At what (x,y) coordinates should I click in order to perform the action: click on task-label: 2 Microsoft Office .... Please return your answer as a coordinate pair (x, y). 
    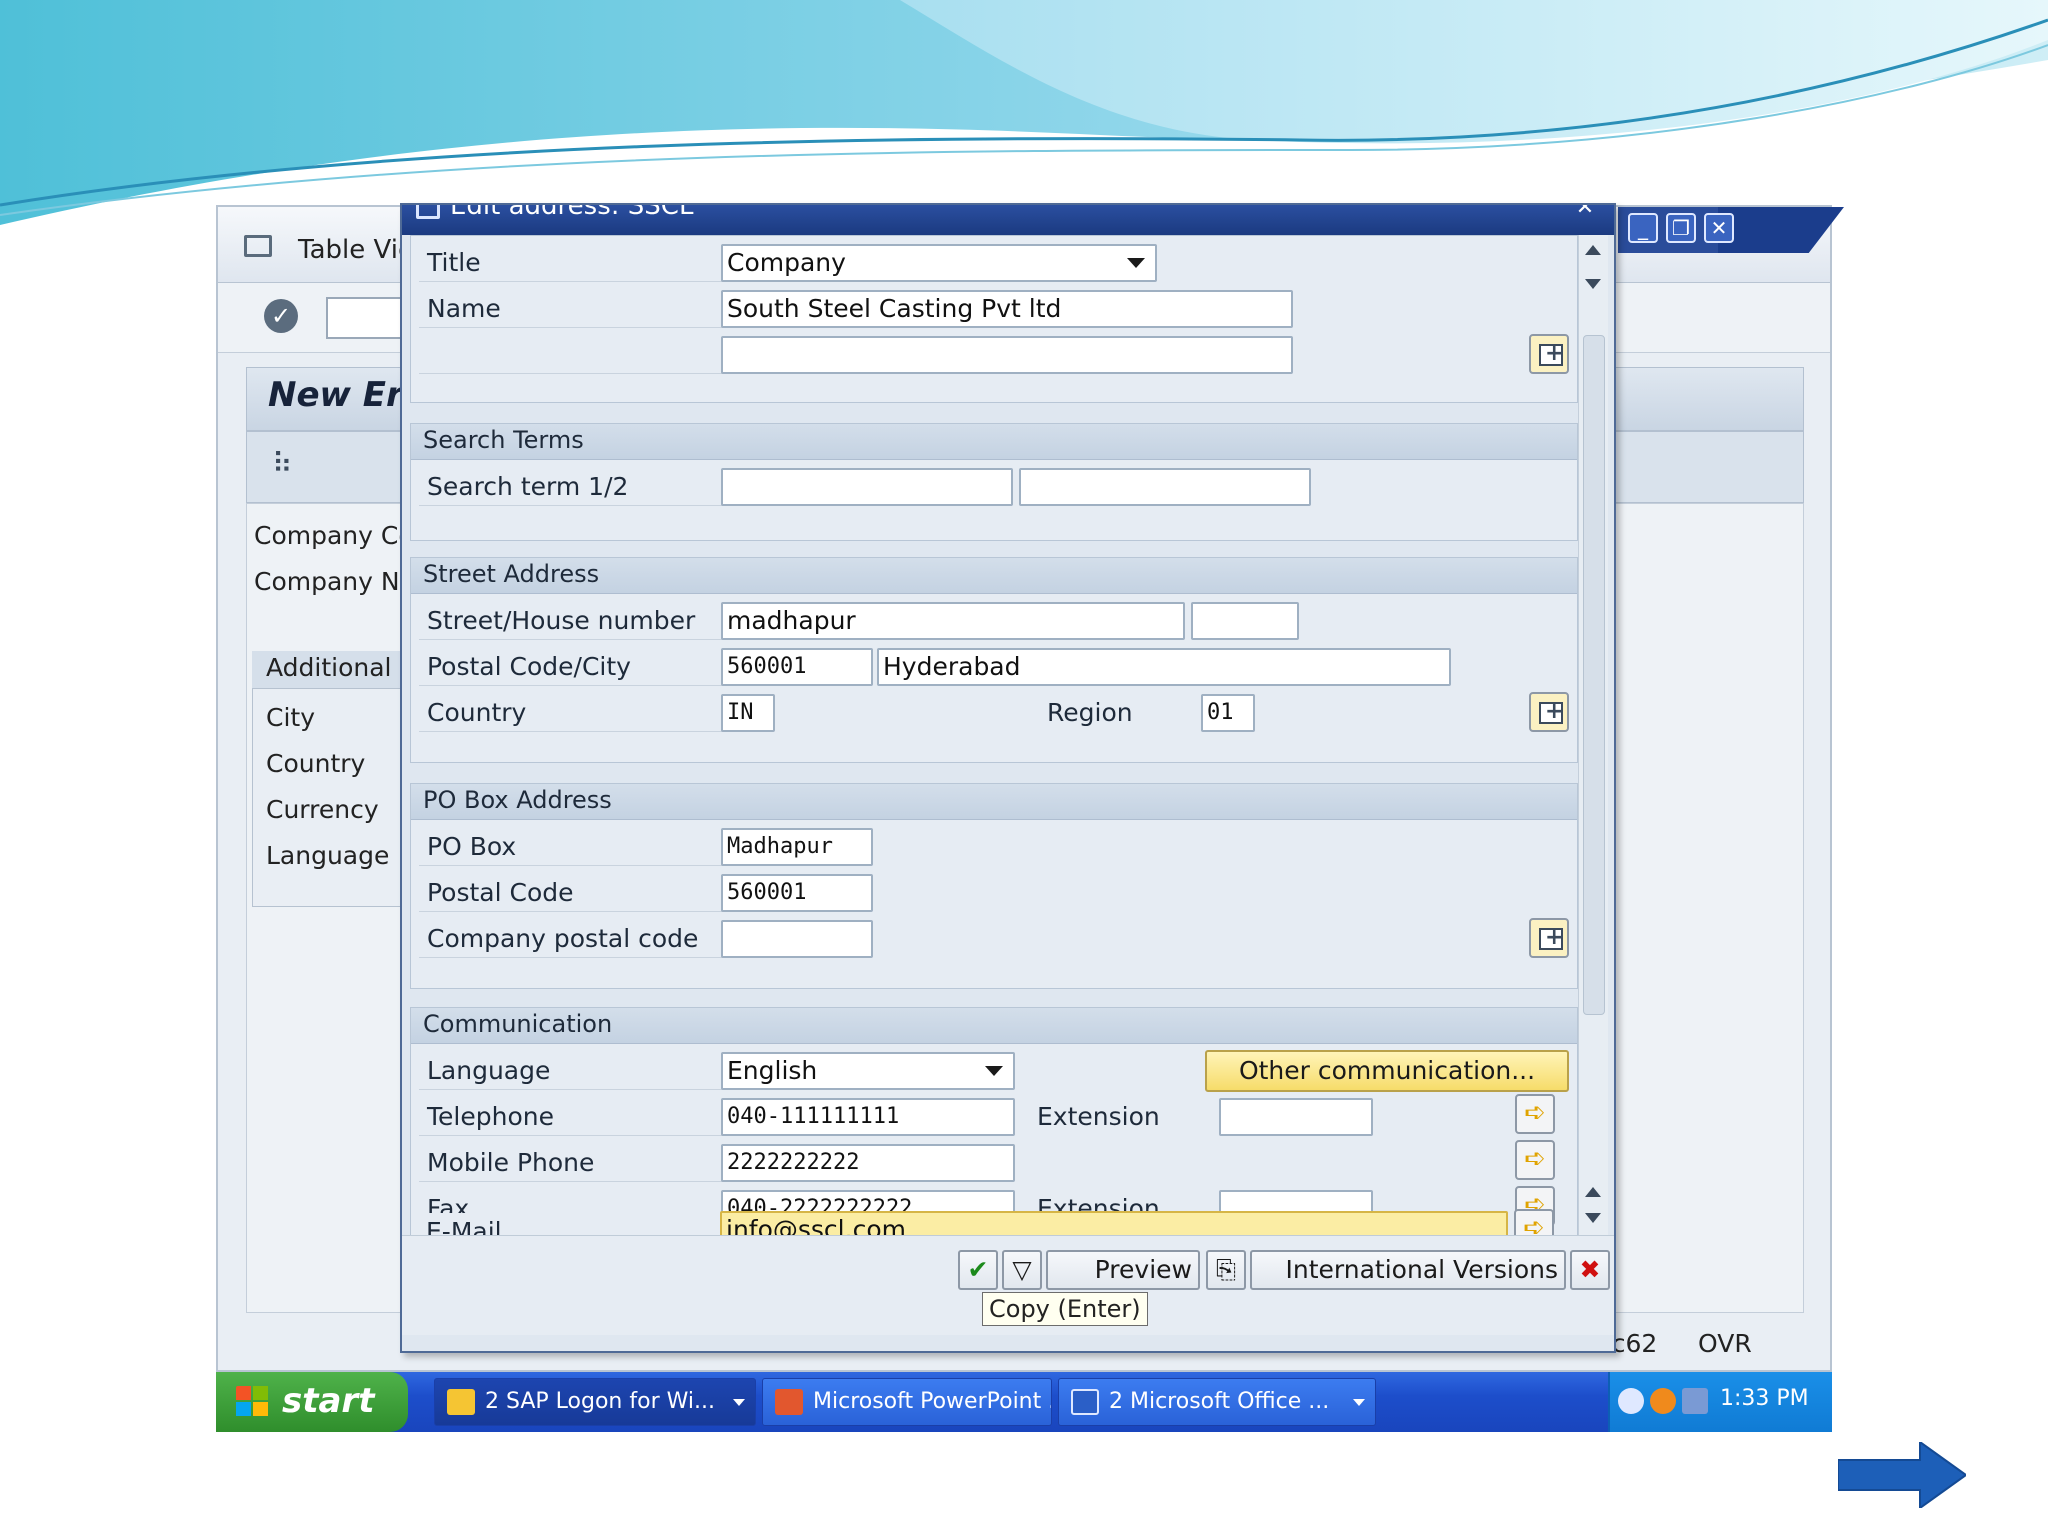
    Looking at the image, I should click on (1219, 1401).